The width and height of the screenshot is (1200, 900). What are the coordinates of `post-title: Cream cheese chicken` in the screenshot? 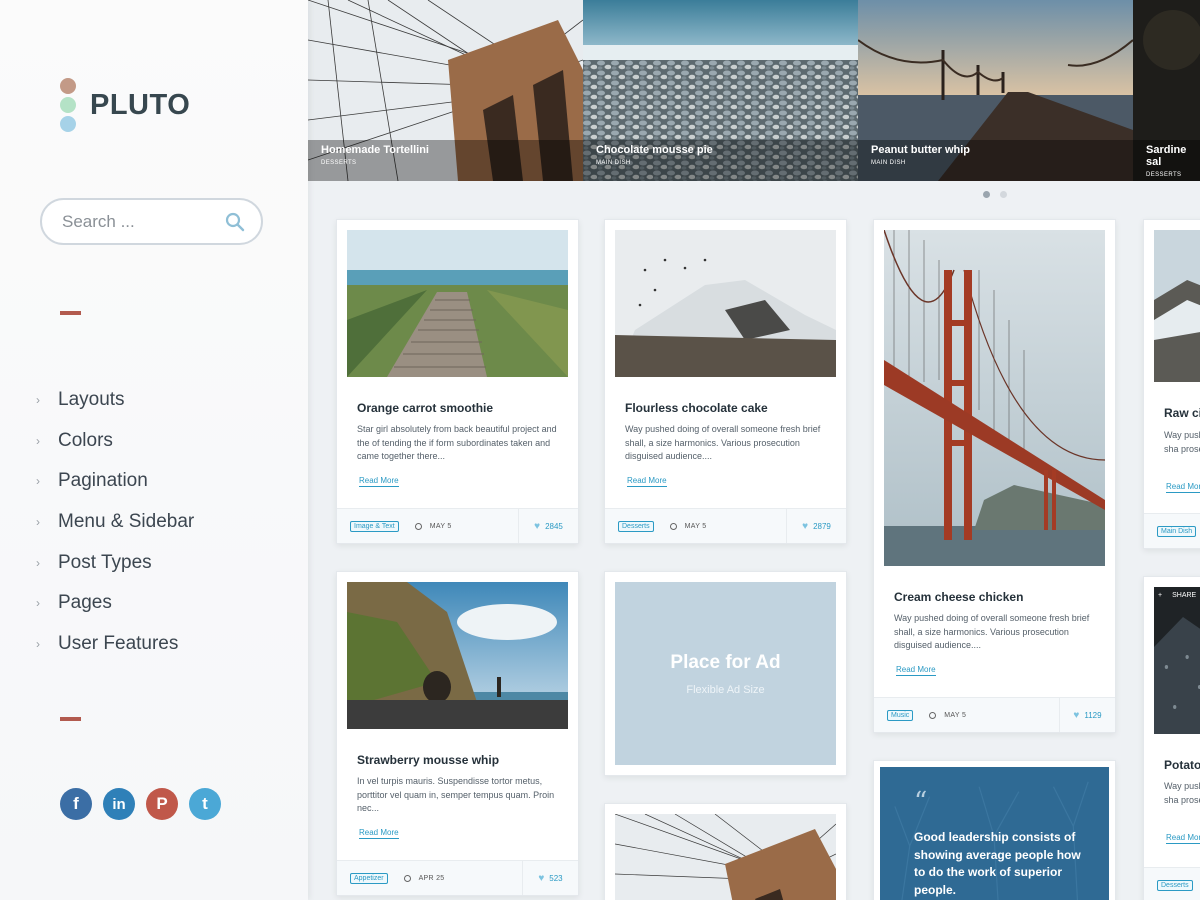 It's located at (958, 597).